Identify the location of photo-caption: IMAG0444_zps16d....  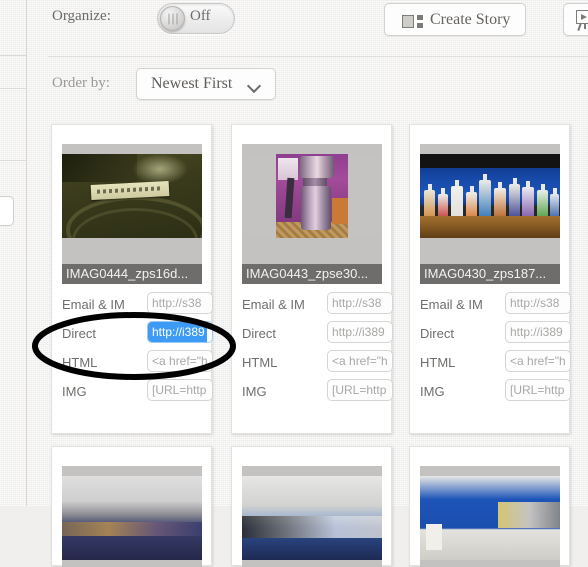
(132, 274).